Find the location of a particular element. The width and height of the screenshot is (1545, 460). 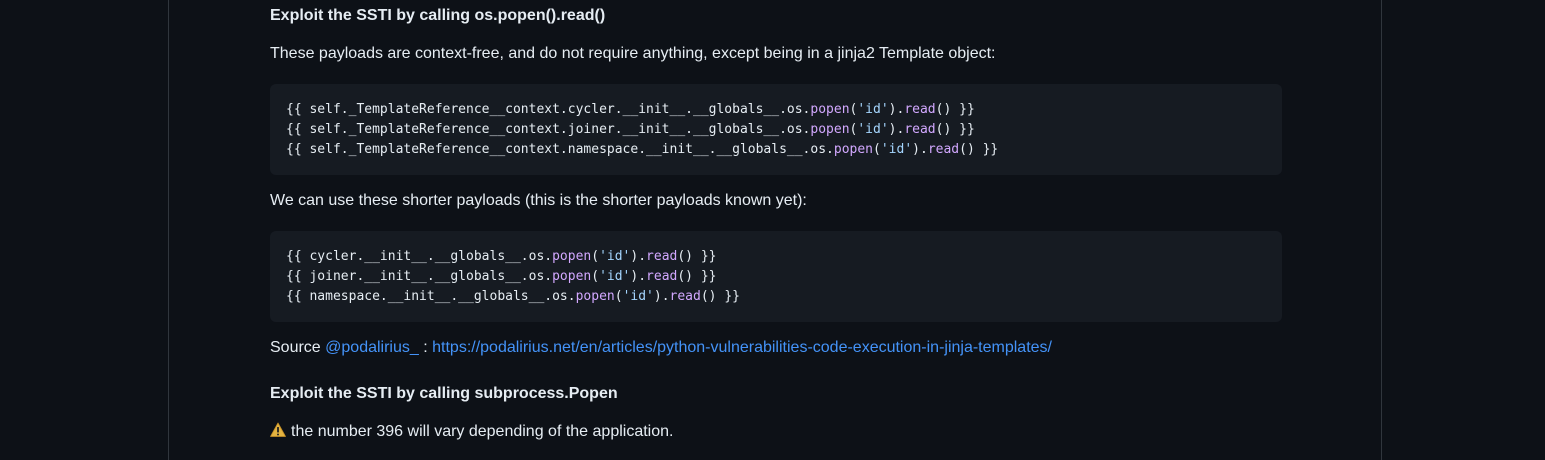

author-mention-link: @podalirius_ is located at coordinates (372, 347).